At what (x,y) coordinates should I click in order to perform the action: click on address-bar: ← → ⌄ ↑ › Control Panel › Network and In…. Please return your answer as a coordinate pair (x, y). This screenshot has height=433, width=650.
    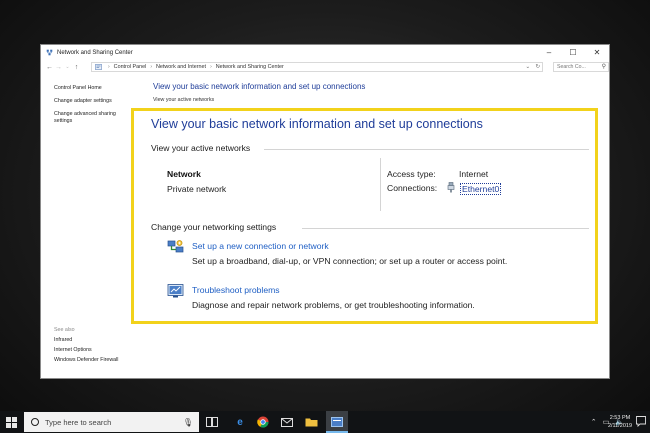
    Looking at the image, I should click on (325, 67).